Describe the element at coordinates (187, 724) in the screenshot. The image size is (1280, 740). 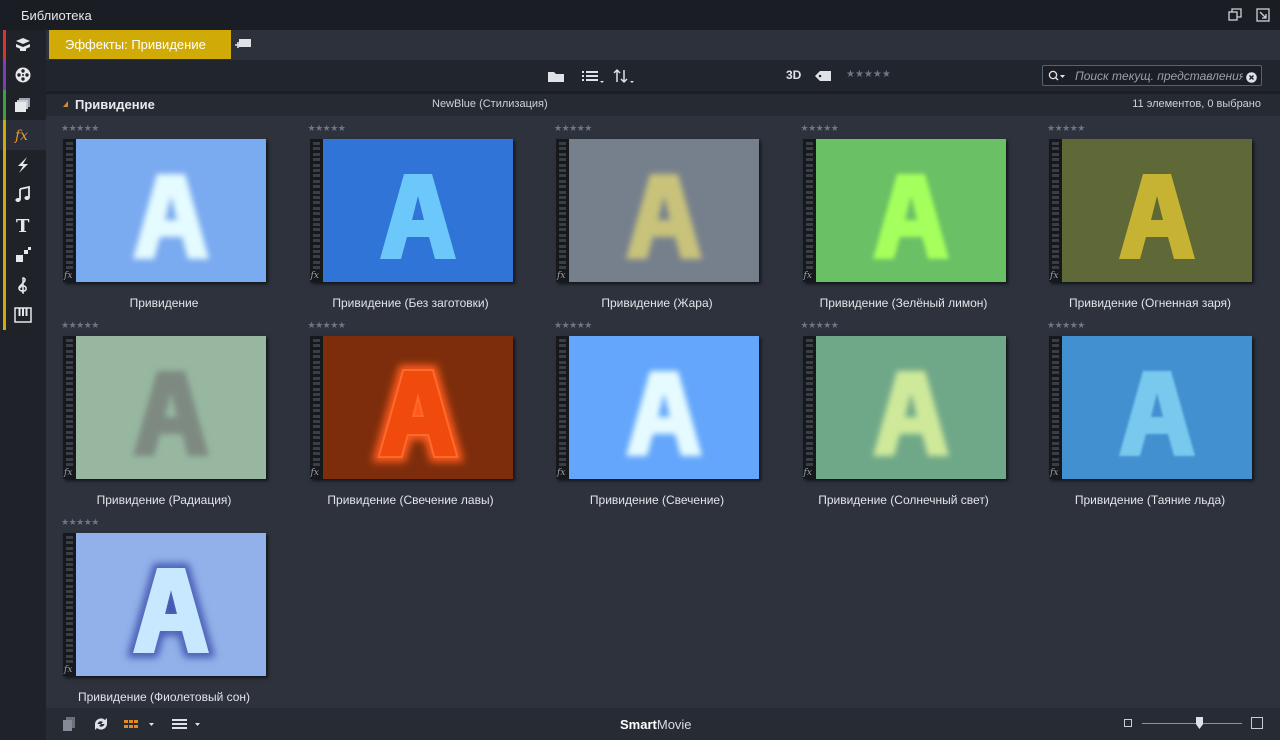
I see `list-view-dropdown-icon` at that location.